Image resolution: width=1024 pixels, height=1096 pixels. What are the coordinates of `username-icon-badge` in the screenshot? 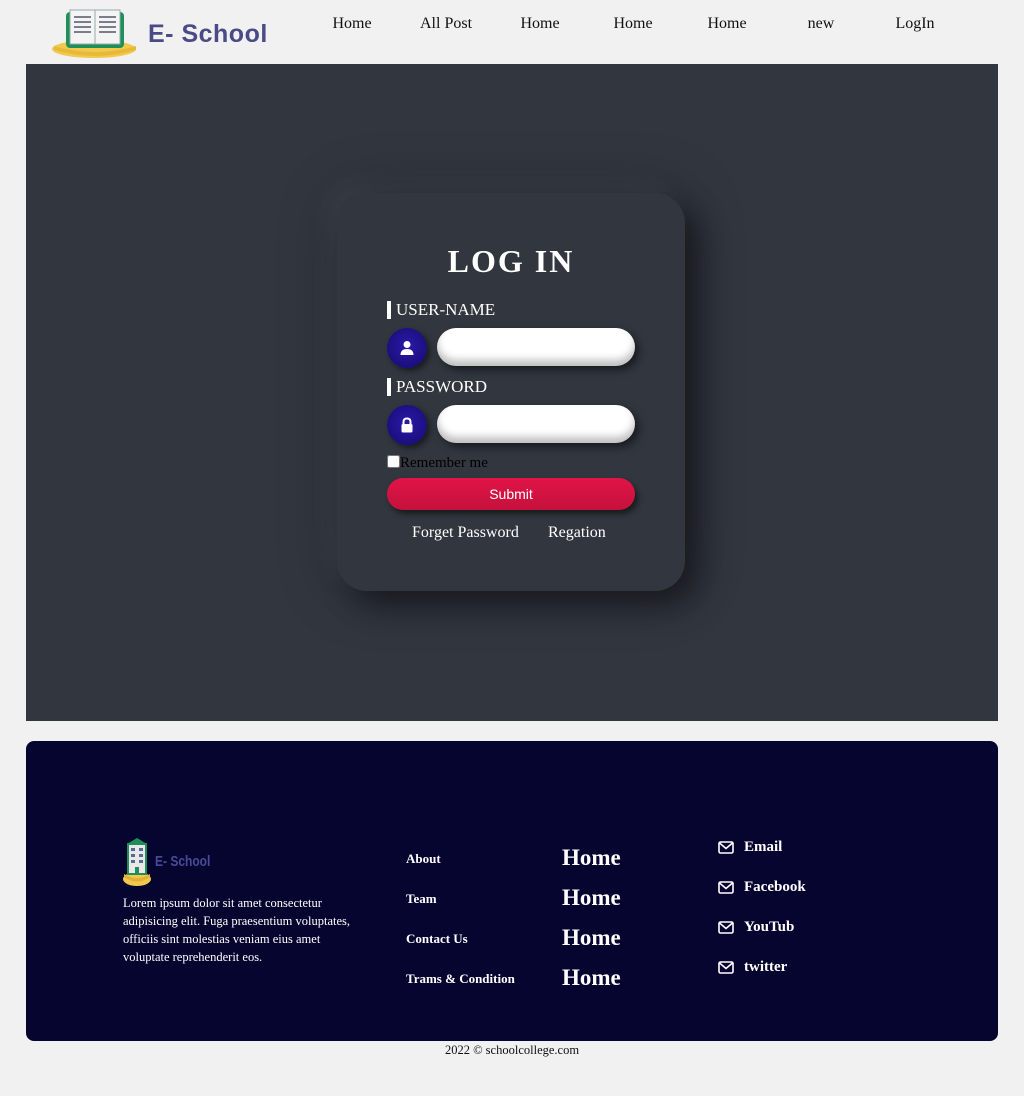 It's located at (407, 348).